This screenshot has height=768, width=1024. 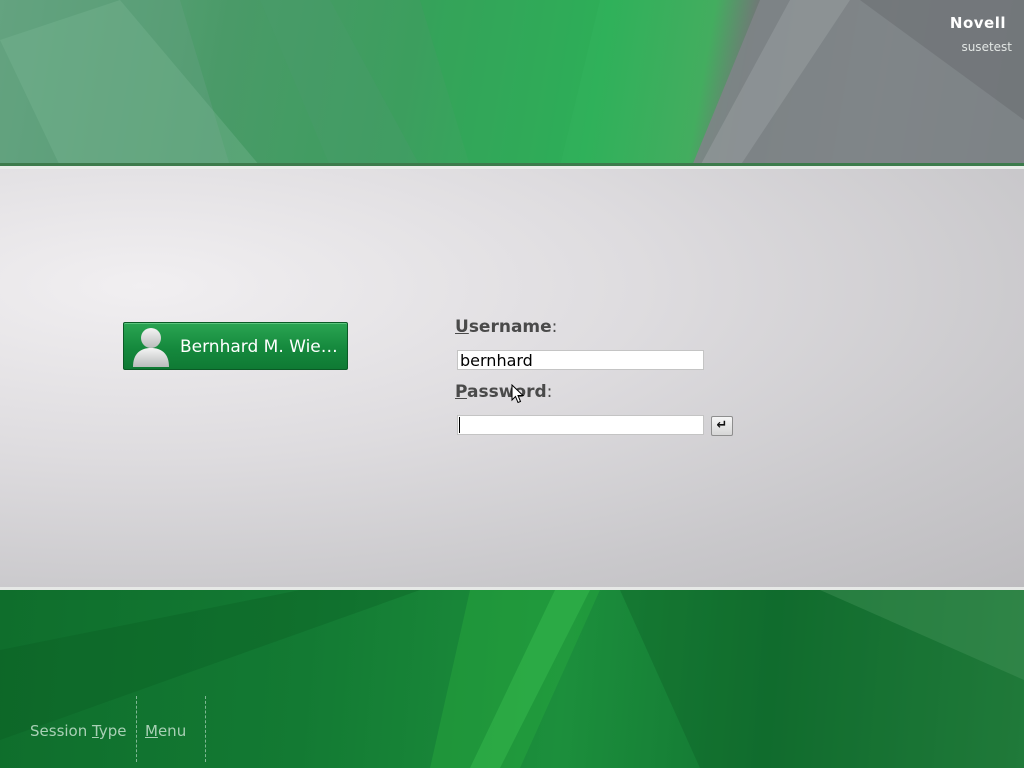 What do you see at coordinates (549, 392) in the screenshot?
I see `password-label-colon: :` at bounding box center [549, 392].